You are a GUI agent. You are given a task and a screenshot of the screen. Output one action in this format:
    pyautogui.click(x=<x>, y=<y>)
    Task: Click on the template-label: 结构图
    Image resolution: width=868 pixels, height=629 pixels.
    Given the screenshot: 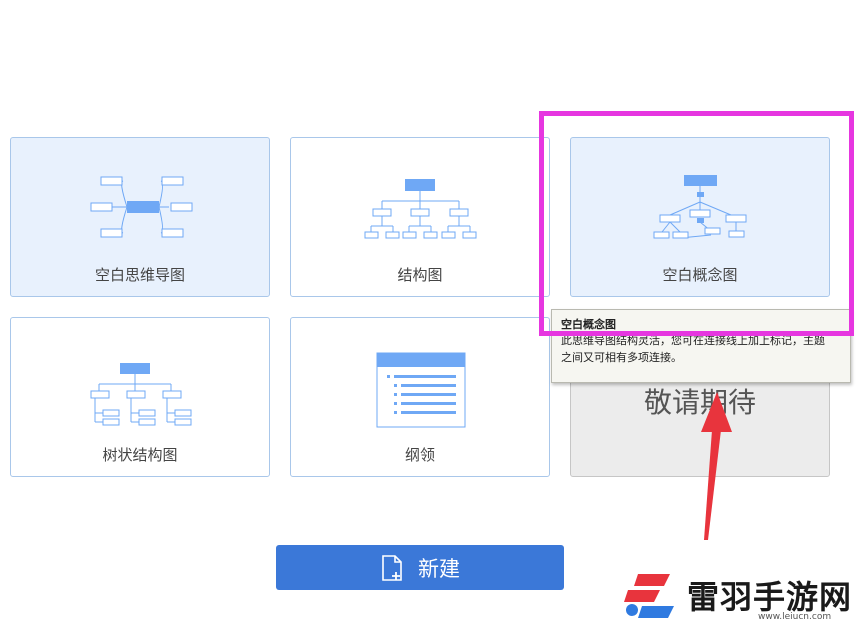 What is the action you would take?
    pyautogui.click(x=420, y=275)
    